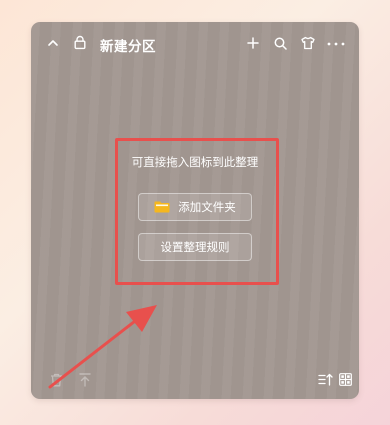  I want to click on set-rules-button: 设置整理规则, so click(195, 247).